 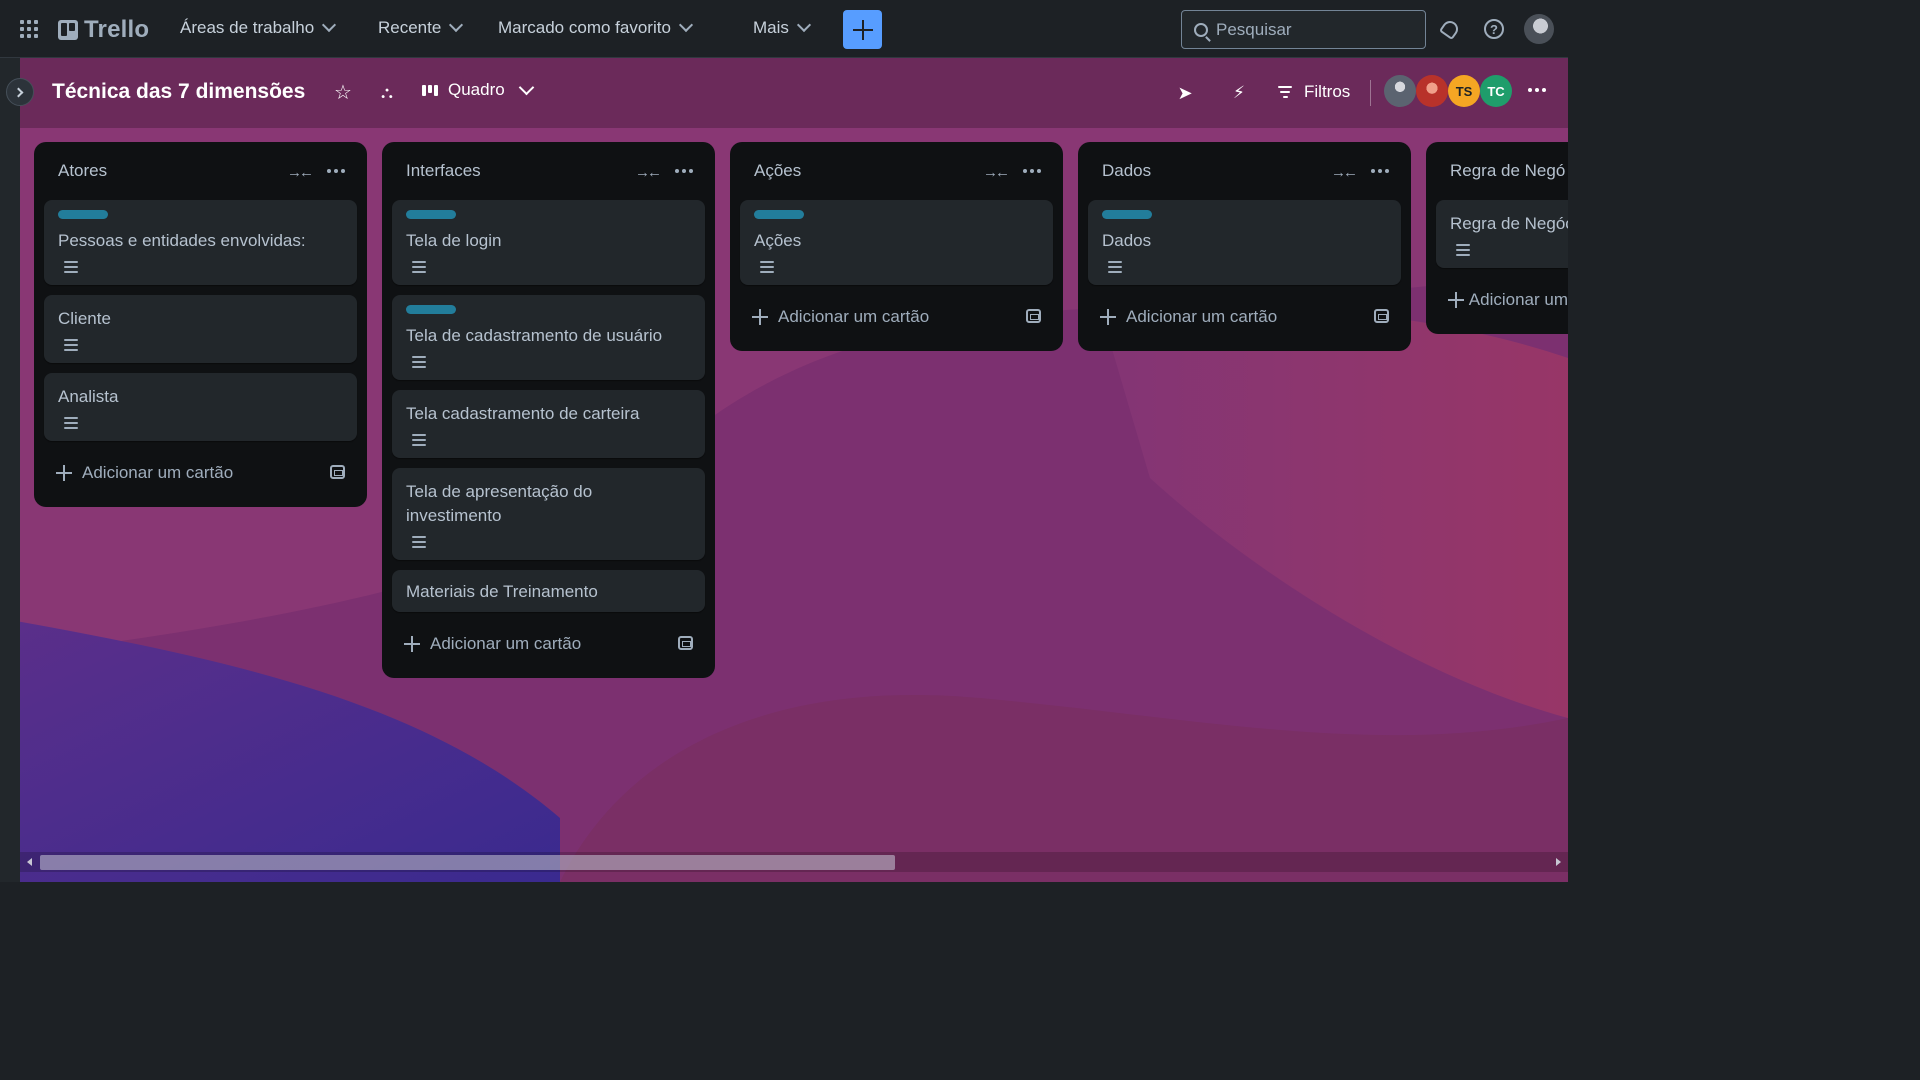 What do you see at coordinates (200, 407) in the screenshot?
I see `card: Analista` at bounding box center [200, 407].